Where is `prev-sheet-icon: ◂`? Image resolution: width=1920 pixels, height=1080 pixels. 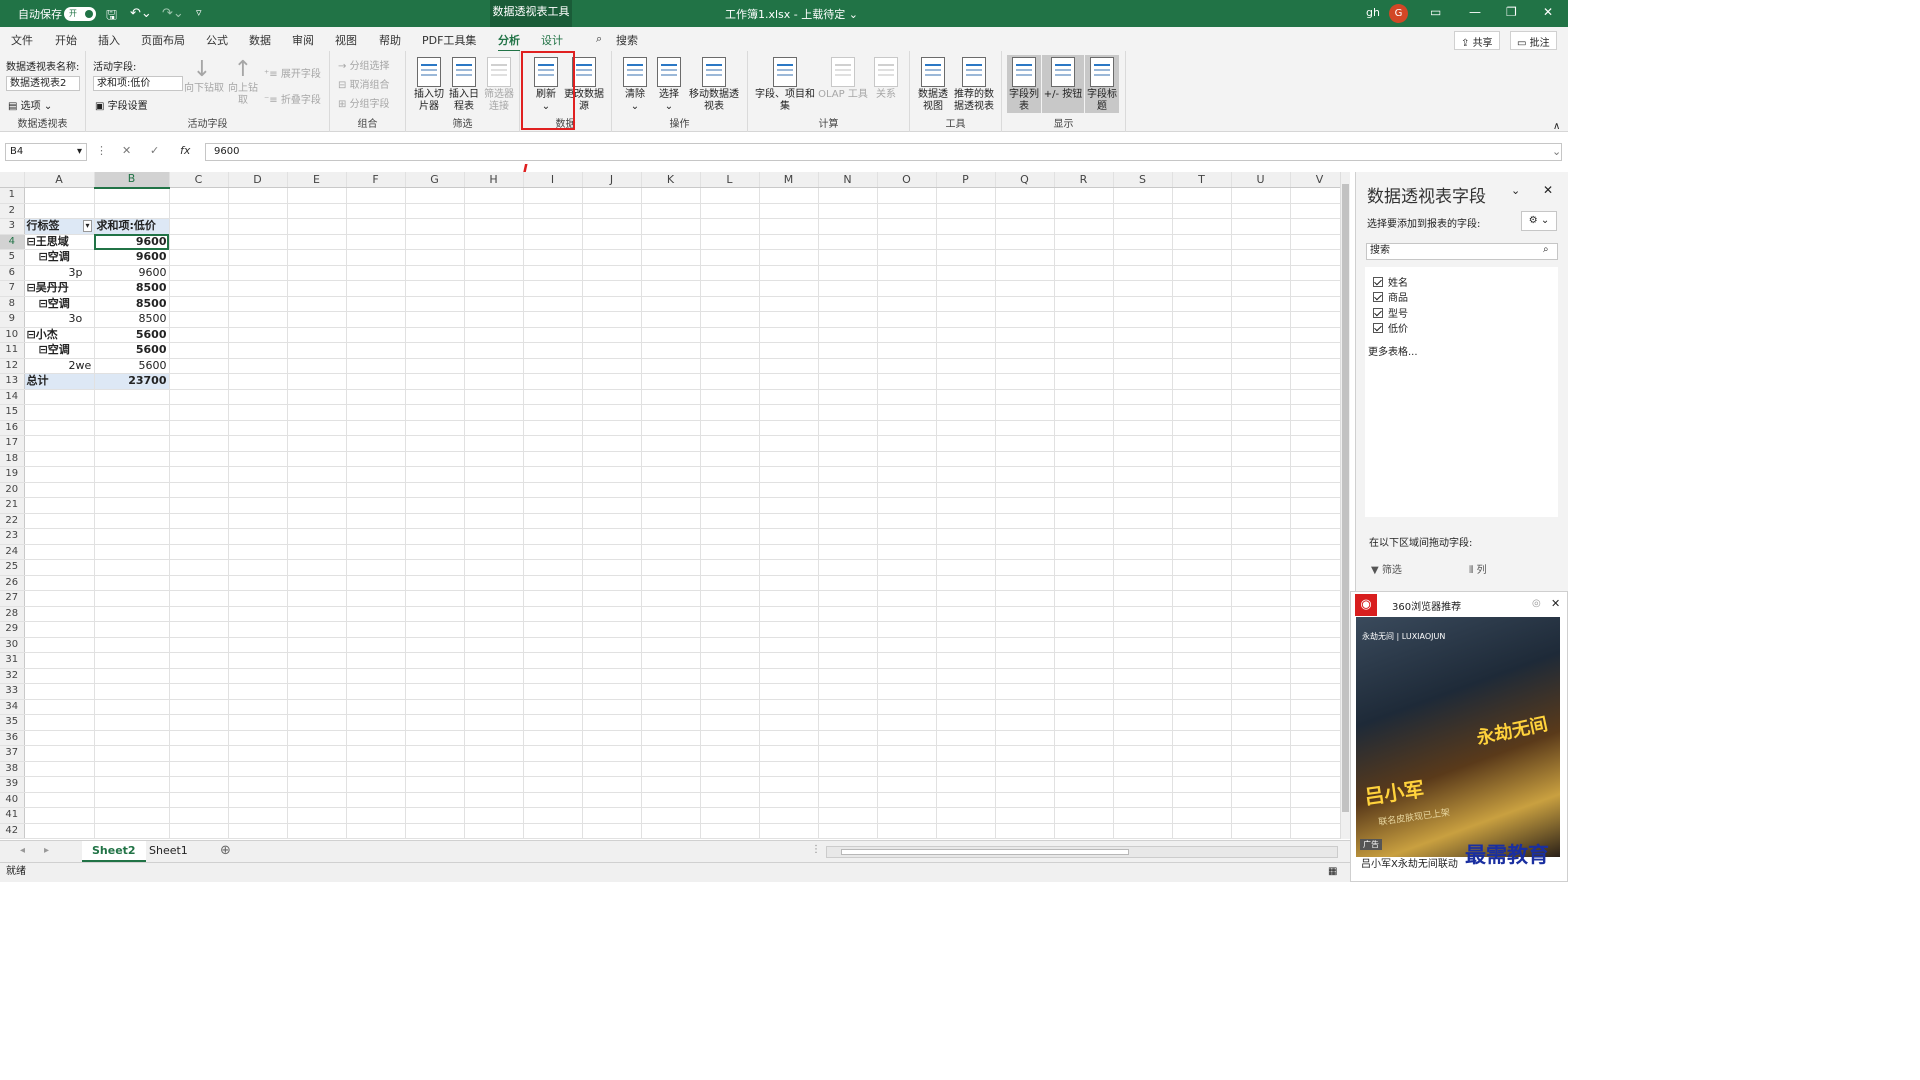
prev-sheet-icon: ◂ is located at coordinates (22, 850).